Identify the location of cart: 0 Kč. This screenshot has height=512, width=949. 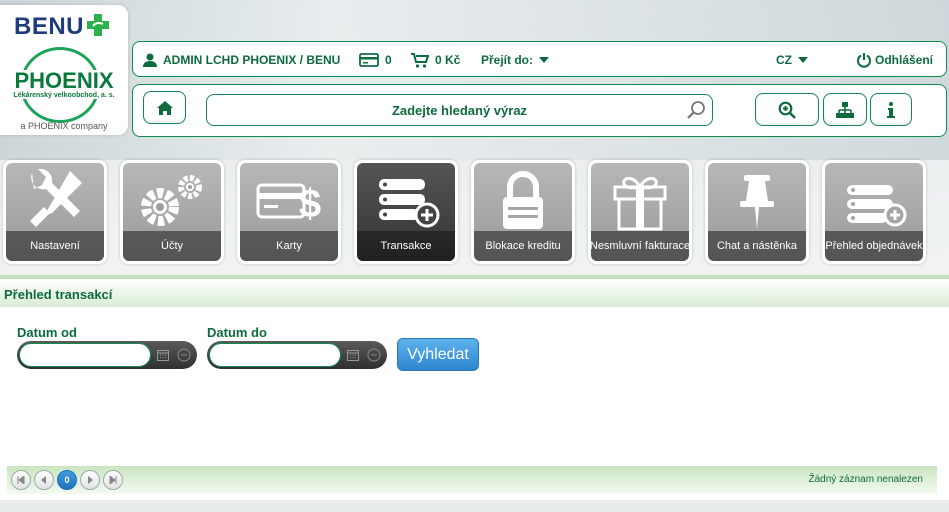
(435, 60).